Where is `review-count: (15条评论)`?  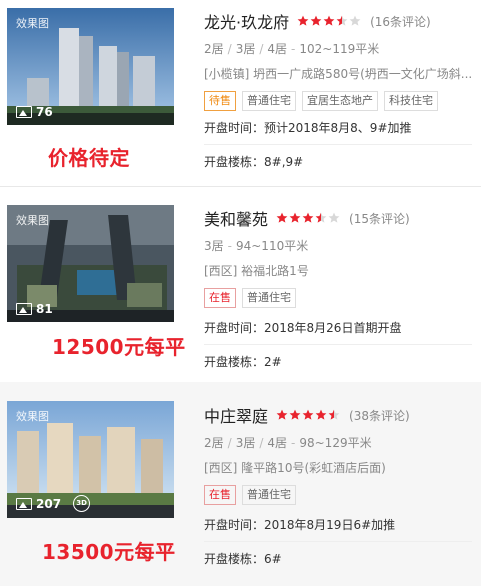 review-count: (15条评论) is located at coordinates (379, 218).